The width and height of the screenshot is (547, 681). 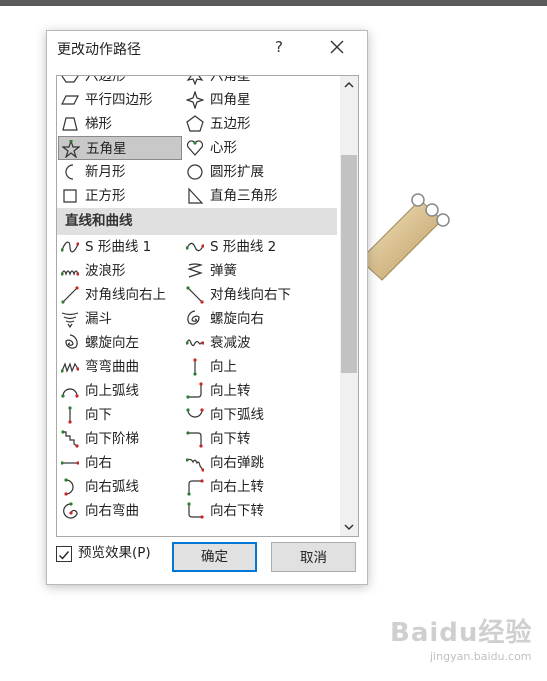 I want to click on arc-down-icon, so click(x=195, y=413).